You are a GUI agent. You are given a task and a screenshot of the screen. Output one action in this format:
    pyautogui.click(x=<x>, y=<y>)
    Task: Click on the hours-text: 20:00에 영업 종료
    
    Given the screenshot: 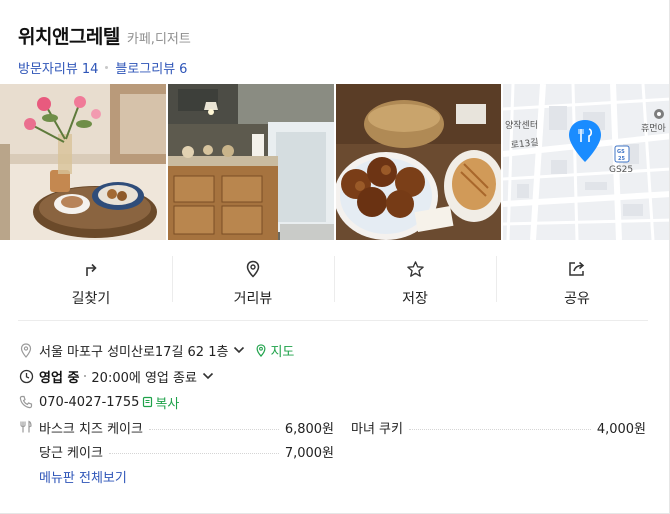 What is the action you would take?
    pyautogui.click(x=144, y=376)
    